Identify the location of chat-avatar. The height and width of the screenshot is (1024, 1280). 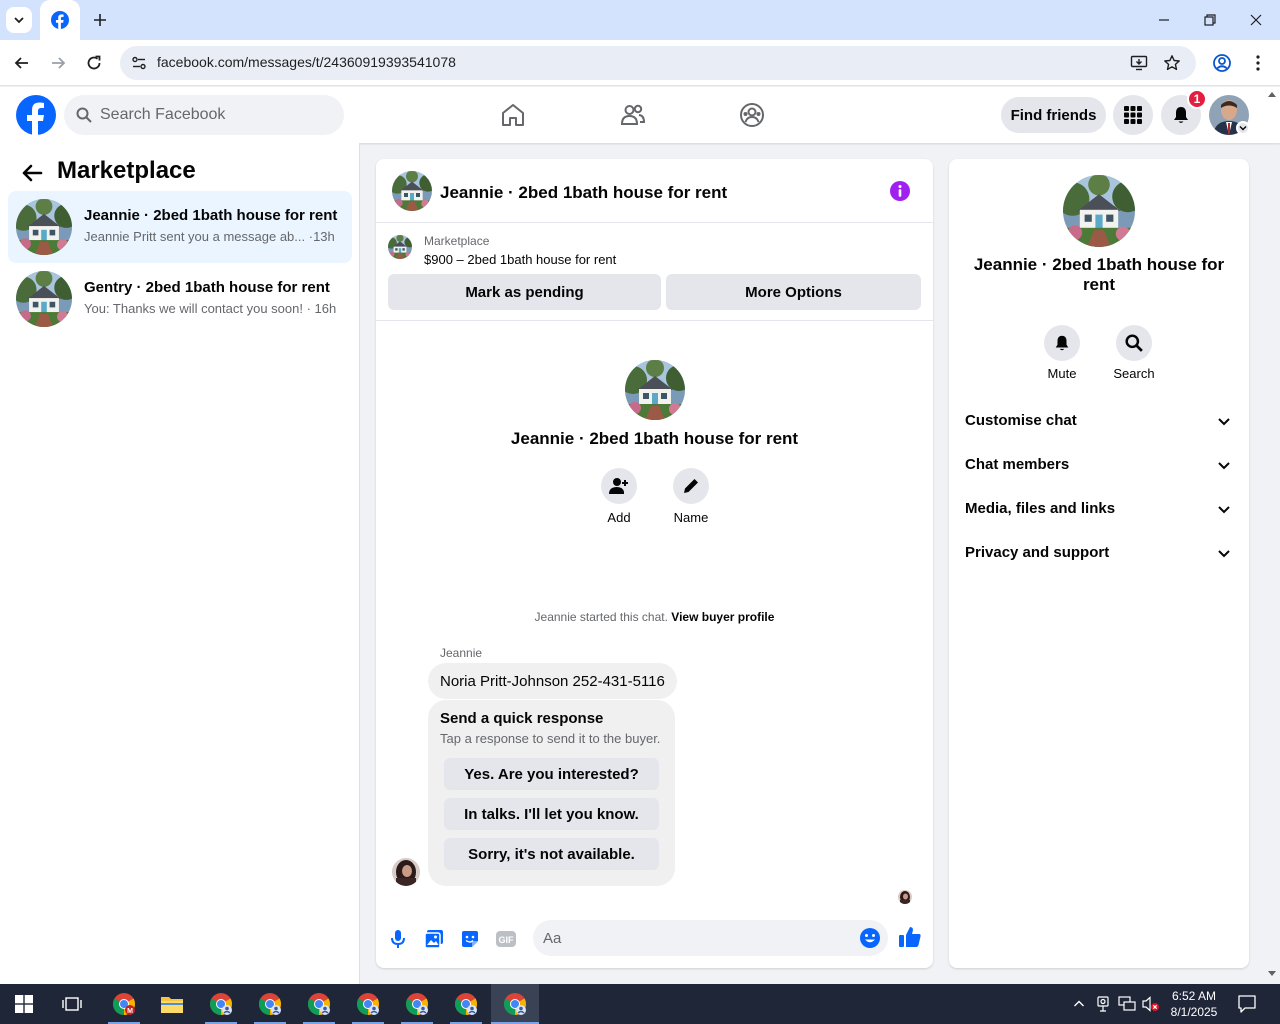
(412, 191).